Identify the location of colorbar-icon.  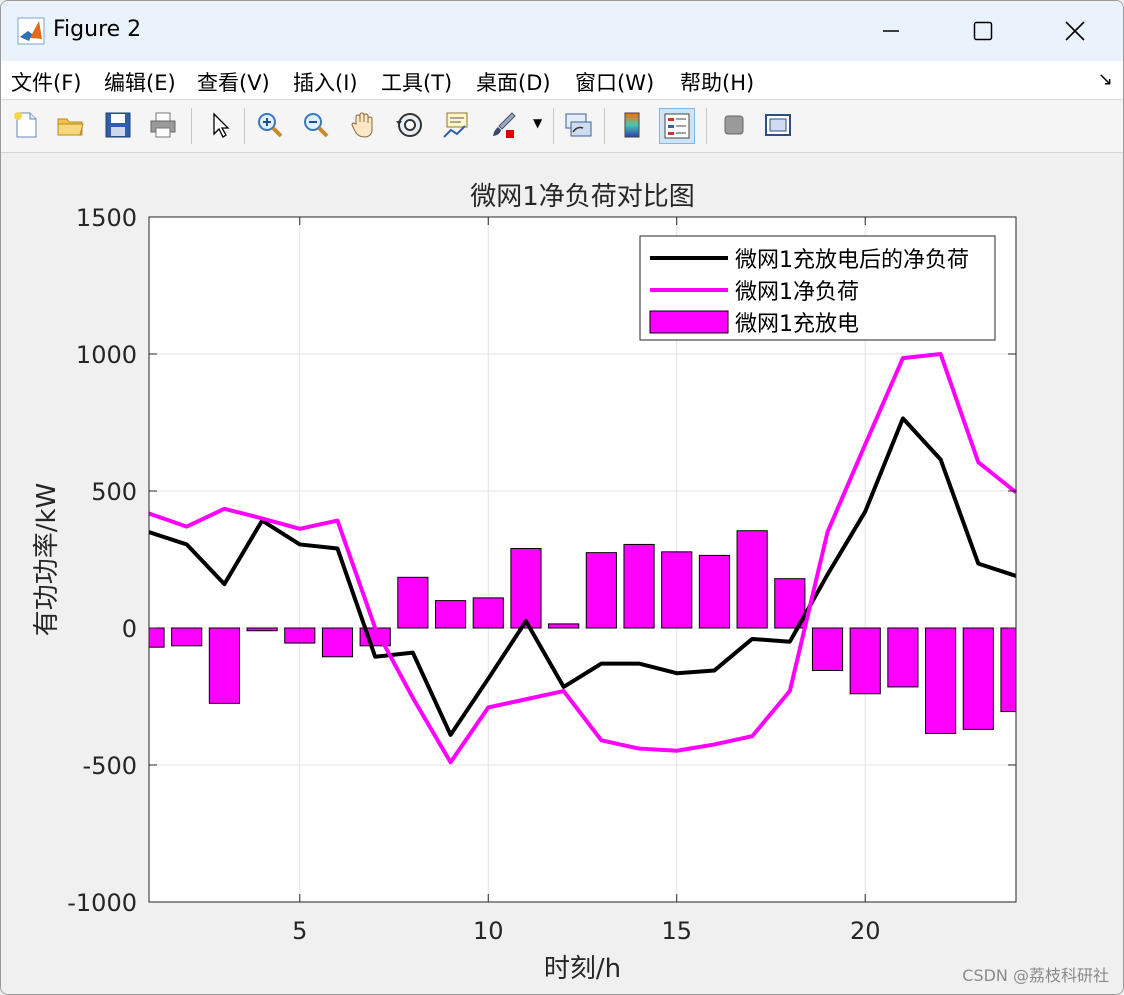
(632, 125).